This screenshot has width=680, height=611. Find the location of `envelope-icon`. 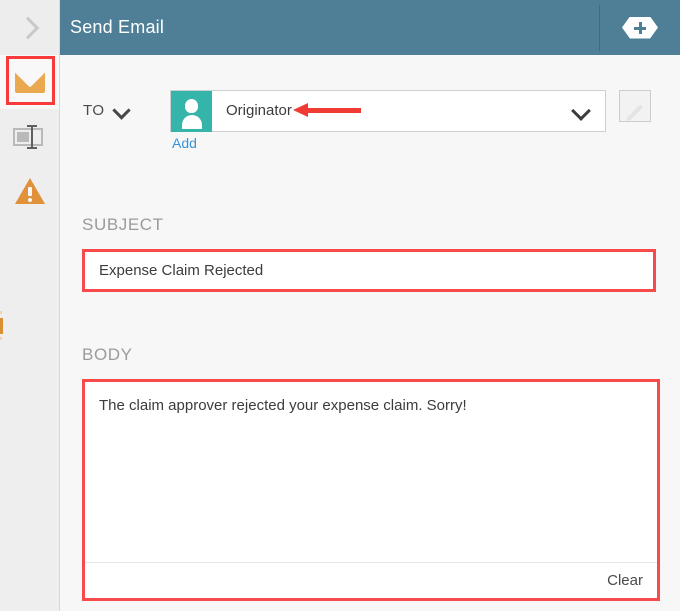

envelope-icon is located at coordinates (29, 82).